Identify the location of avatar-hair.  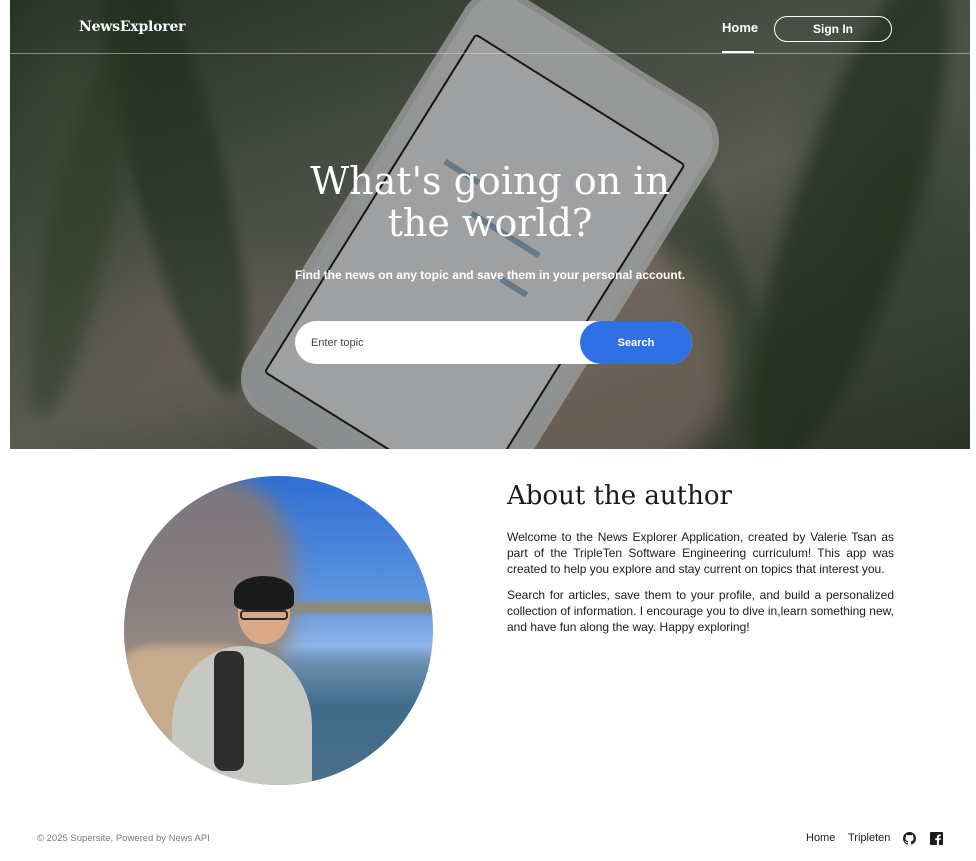
(264, 593).